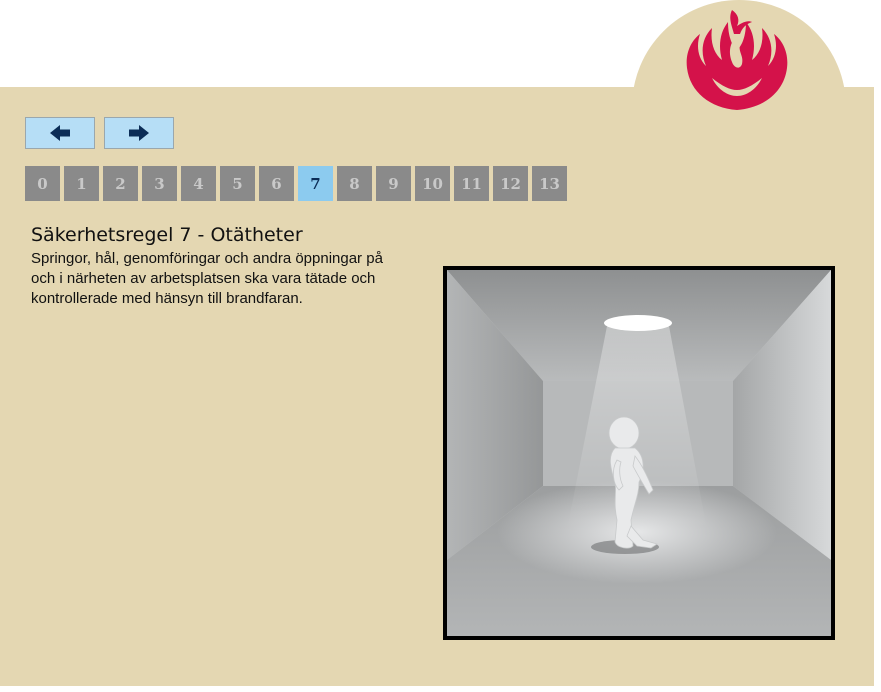  I want to click on page-button-11: 11, so click(471, 183).